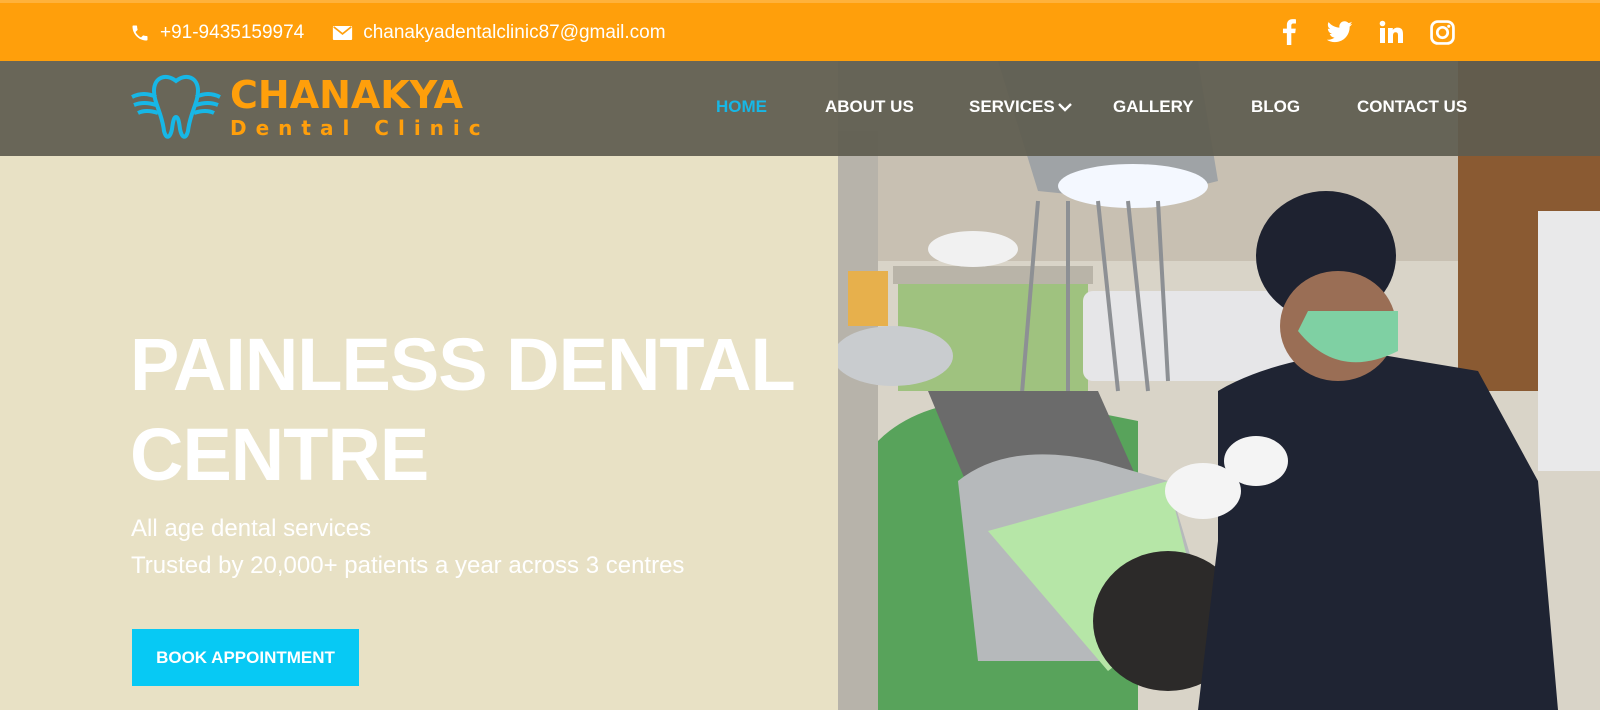 The height and width of the screenshot is (710, 1600). Describe the element at coordinates (360, 128) in the screenshot. I see `logo-tagline: Dental Clinic` at that location.